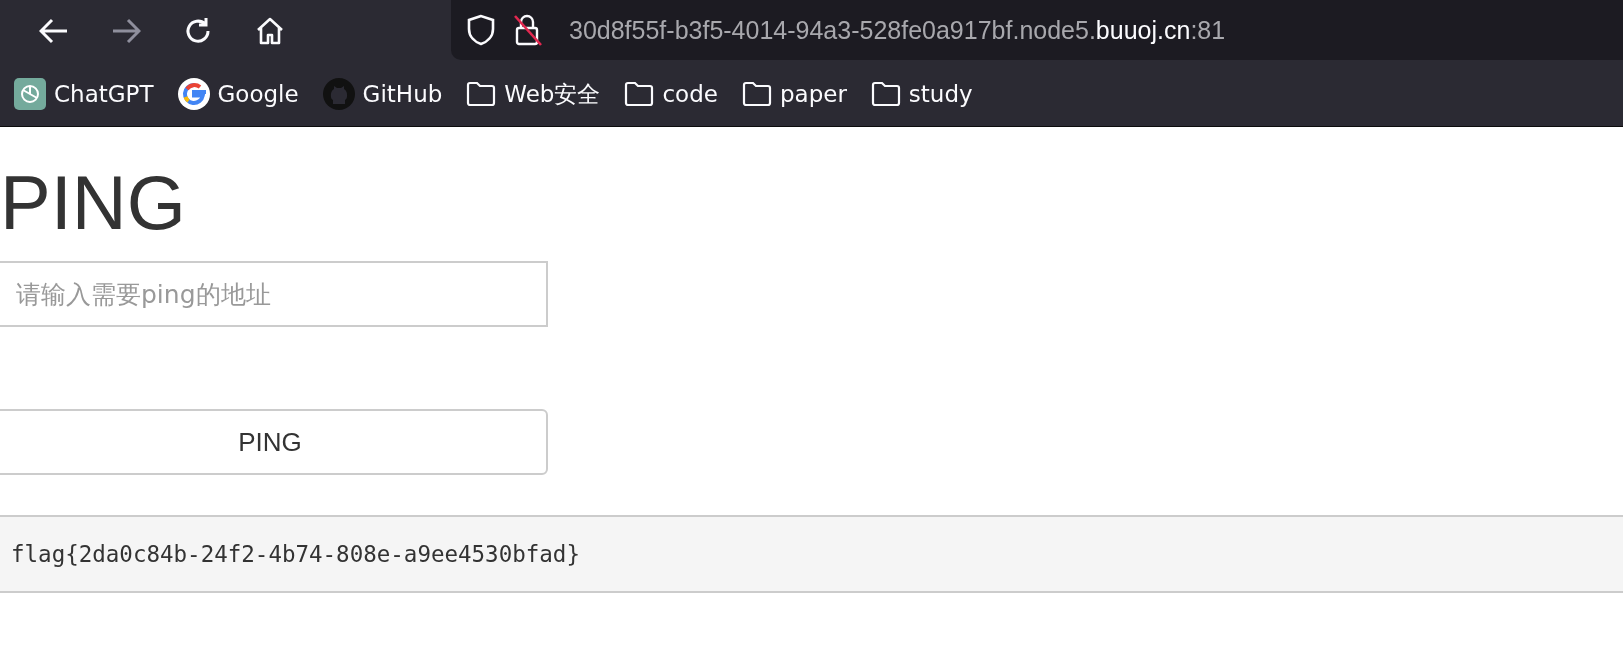 This screenshot has height=655, width=1623. I want to click on insecure-lock-icon, so click(528, 30).